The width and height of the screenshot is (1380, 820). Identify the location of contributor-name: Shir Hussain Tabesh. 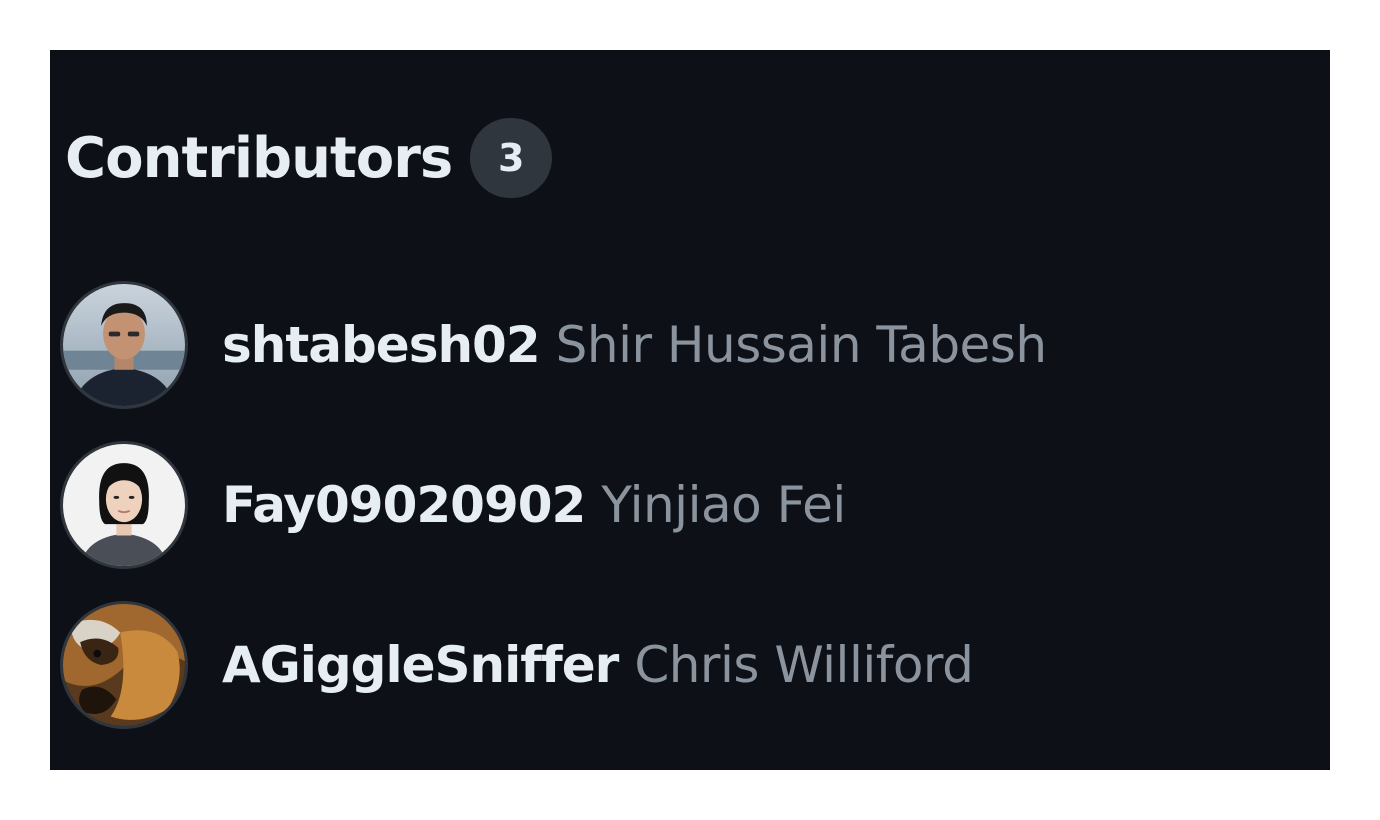
(801, 345).